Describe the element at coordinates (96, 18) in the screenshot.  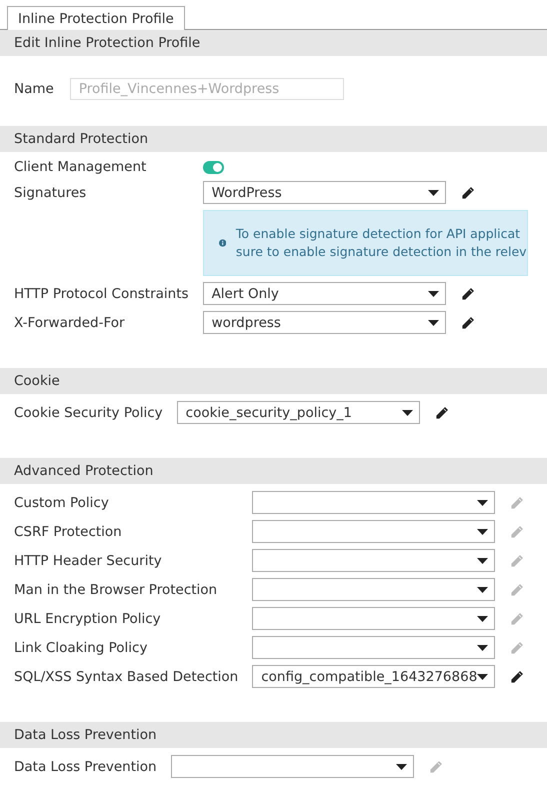
I see `tab: Inline Protection Profile` at that location.